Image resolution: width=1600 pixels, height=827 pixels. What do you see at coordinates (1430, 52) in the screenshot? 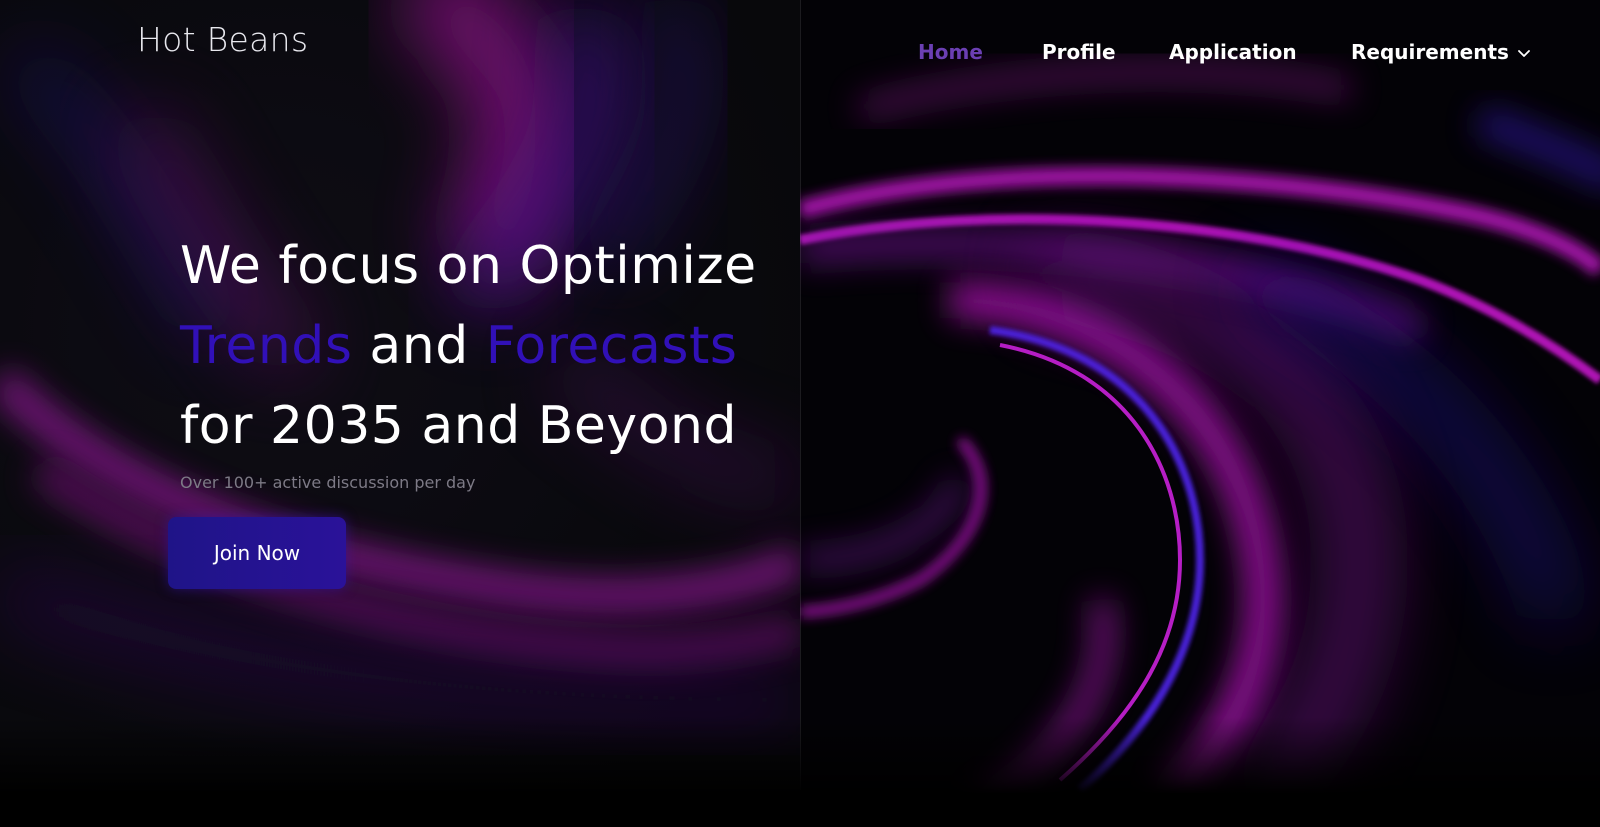
I see `nav-item-requirements: Requirements` at bounding box center [1430, 52].